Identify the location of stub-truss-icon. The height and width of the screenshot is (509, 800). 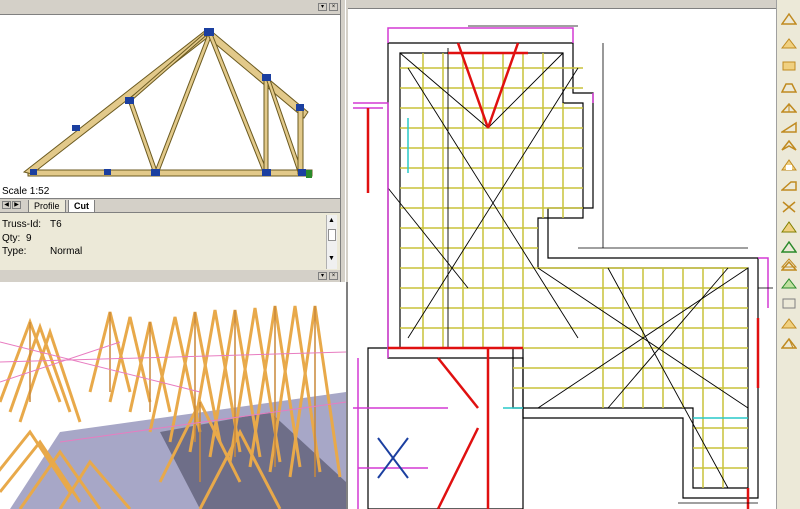
(789, 185).